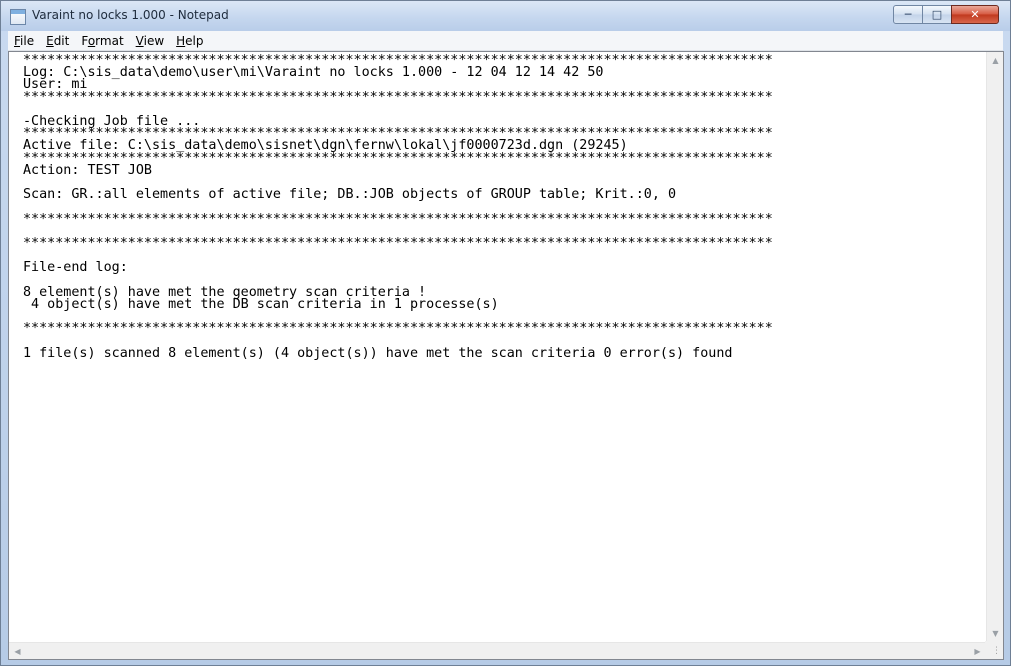  I want to click on menu-format-label: rmat, so click(109, 40).